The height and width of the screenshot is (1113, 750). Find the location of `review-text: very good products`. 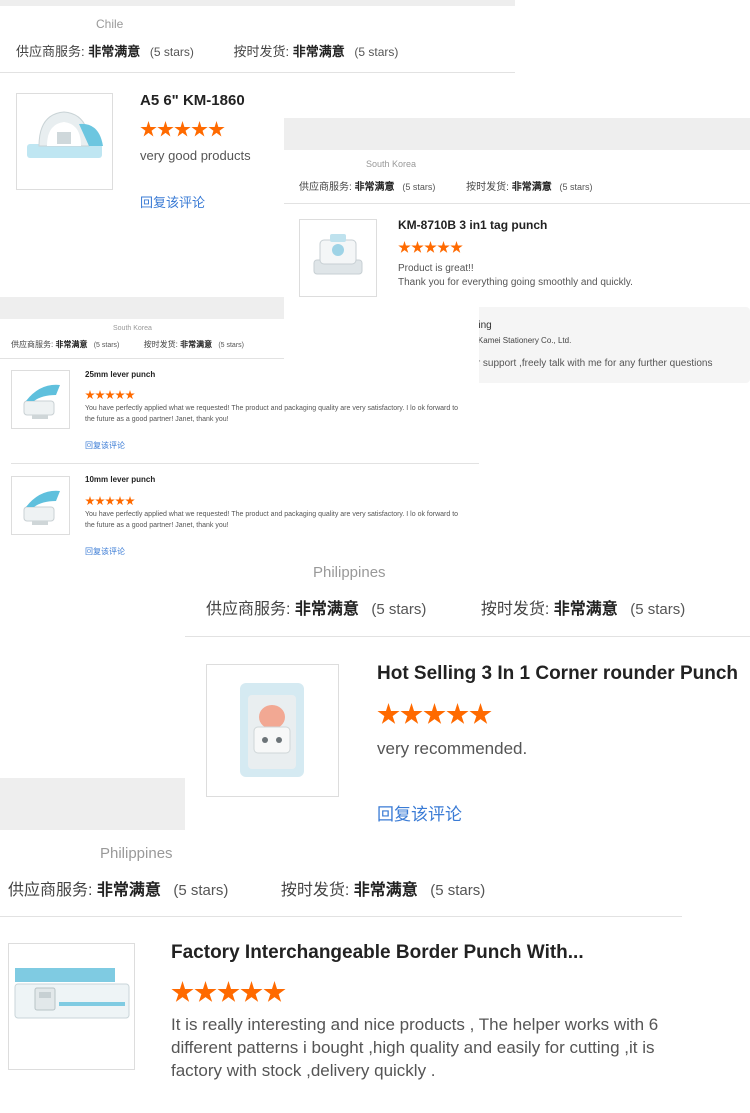

review-text: very good products is located at coordinates (195, 155).